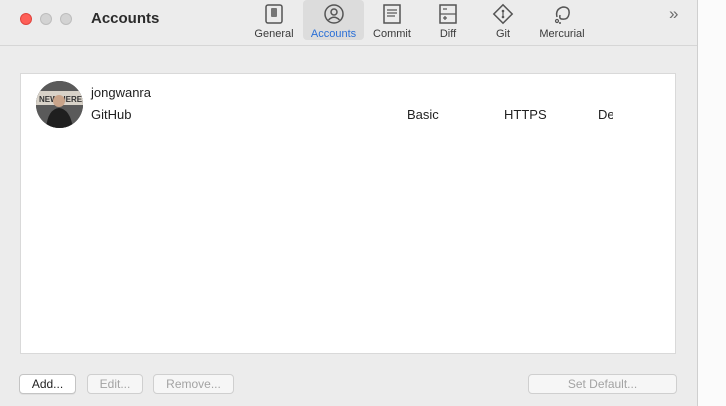 This screenshot has height=406, width=726. What do you see at coordinates (423, 114) in the screenshot?
I see `account-auth-type: Basic` at bounding box center [423, 114].